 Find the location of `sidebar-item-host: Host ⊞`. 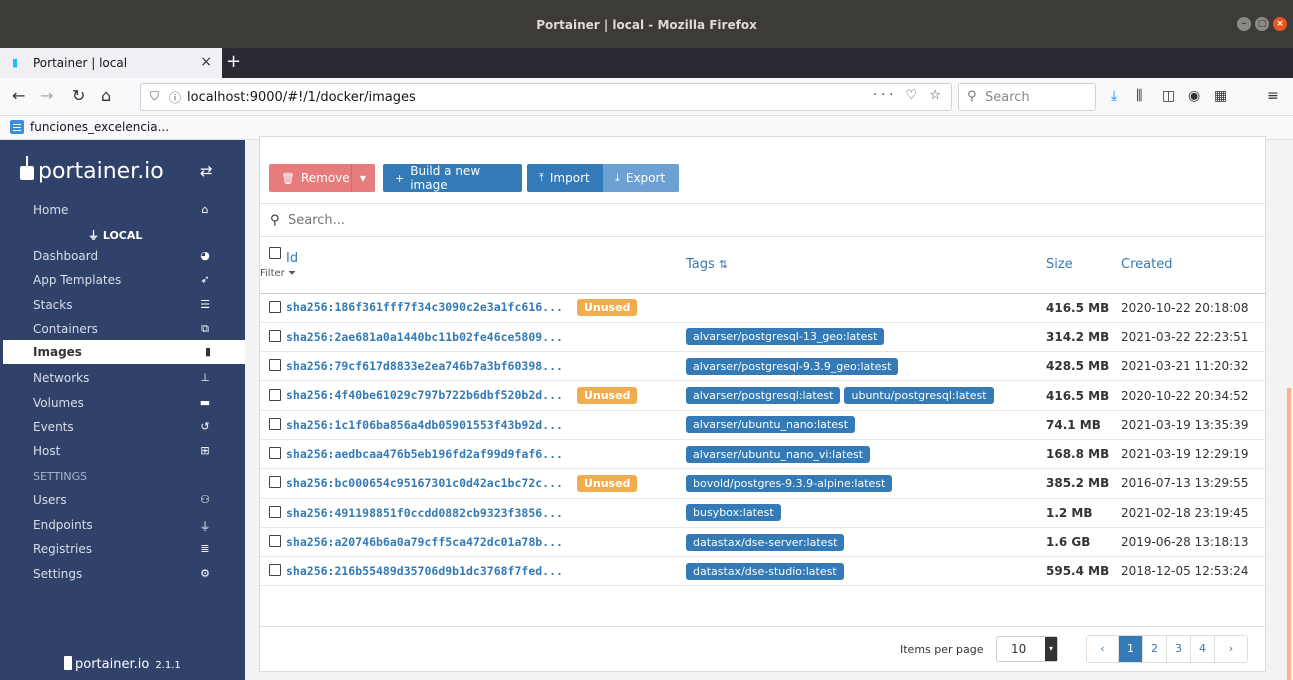

sidebar-item-host: Host ⊞ is located at coordinates (122, 451).